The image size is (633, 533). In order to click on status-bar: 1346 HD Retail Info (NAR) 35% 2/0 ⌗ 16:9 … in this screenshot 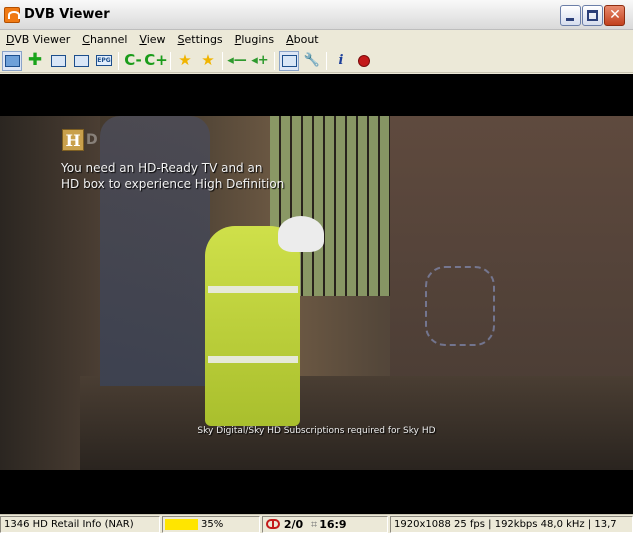, I will do `click(316, 523)`.